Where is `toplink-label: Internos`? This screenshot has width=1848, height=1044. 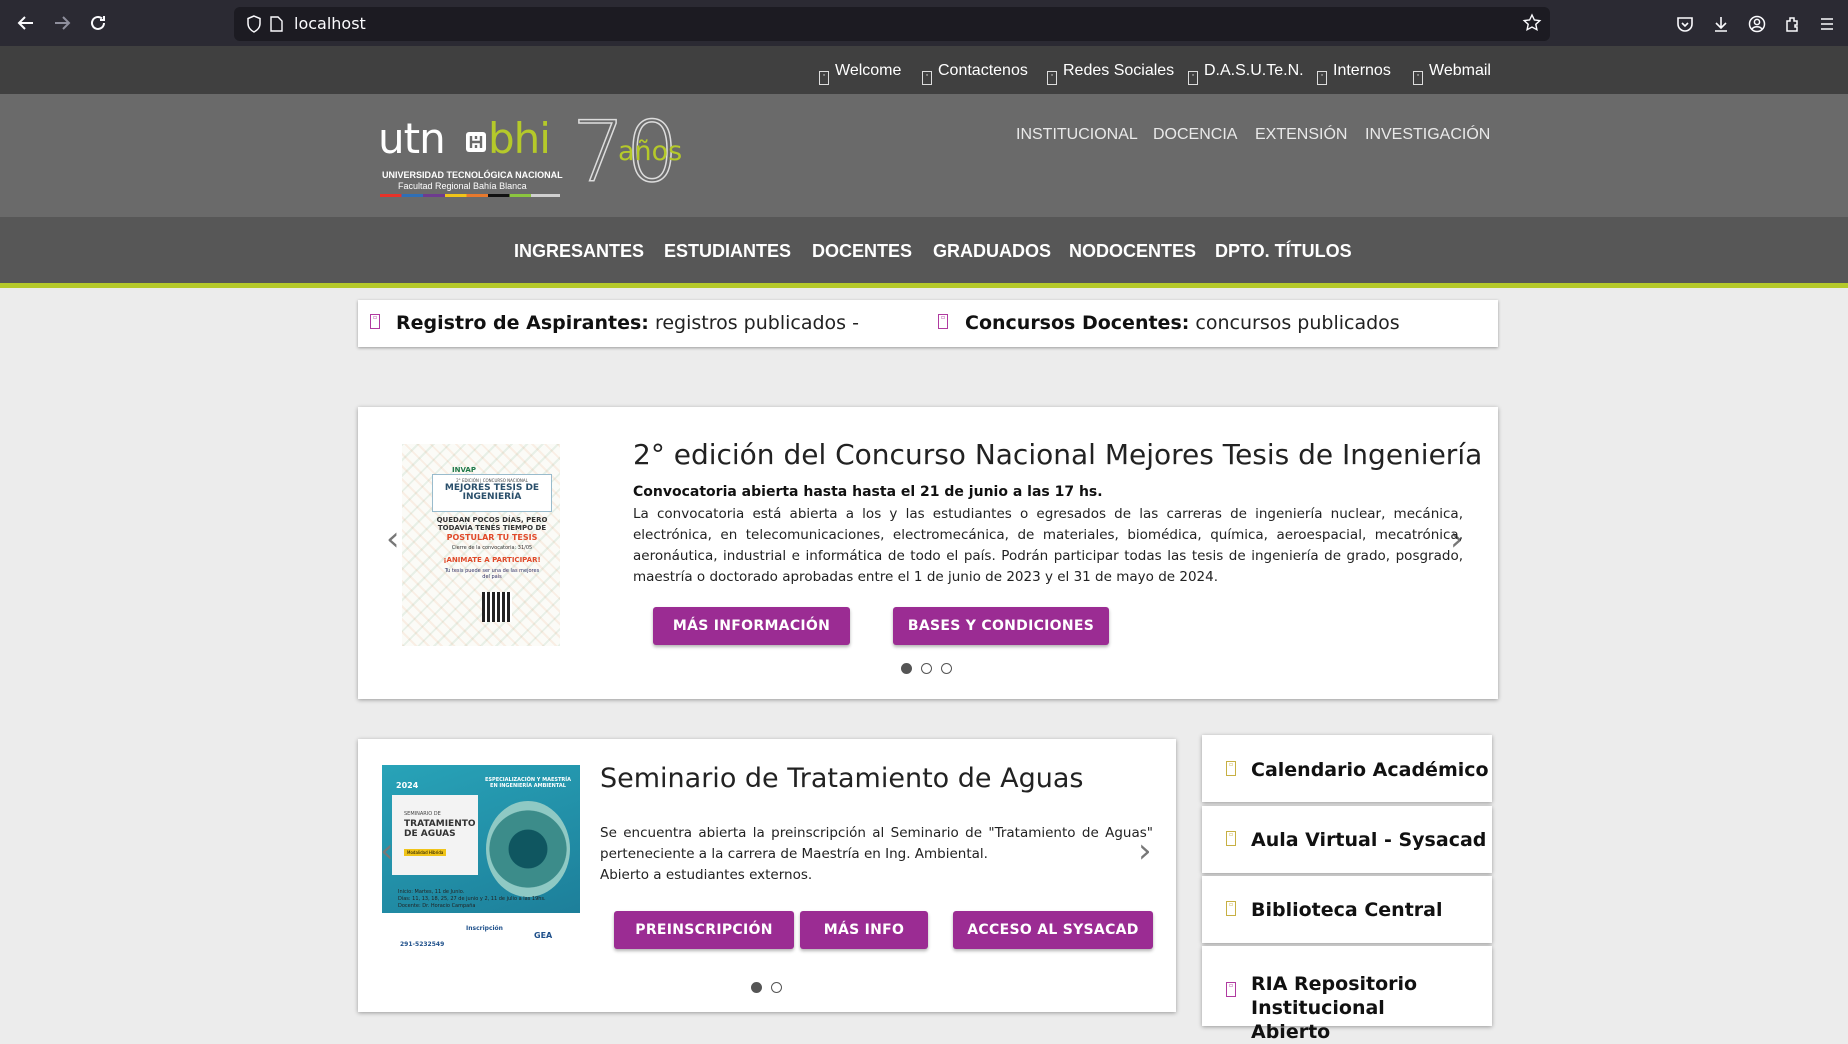 toplink-label: Internos is located at coordinates (1362, 70).